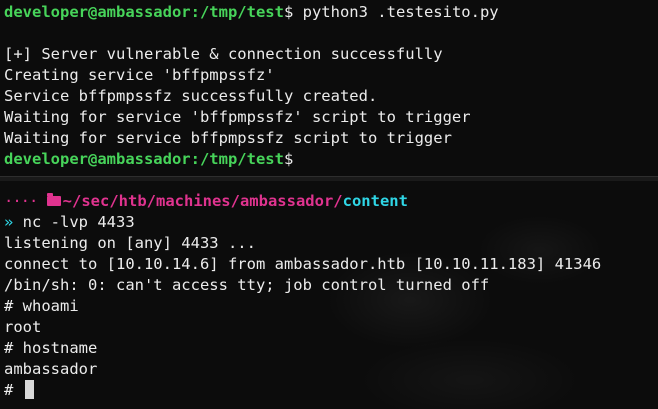 Image resolution: width=658 pixels, height=409 pixels. Describe the element at coordinates (74, 222) in the screenshot. I see `command-text: nc -lvp 4433` at that location.